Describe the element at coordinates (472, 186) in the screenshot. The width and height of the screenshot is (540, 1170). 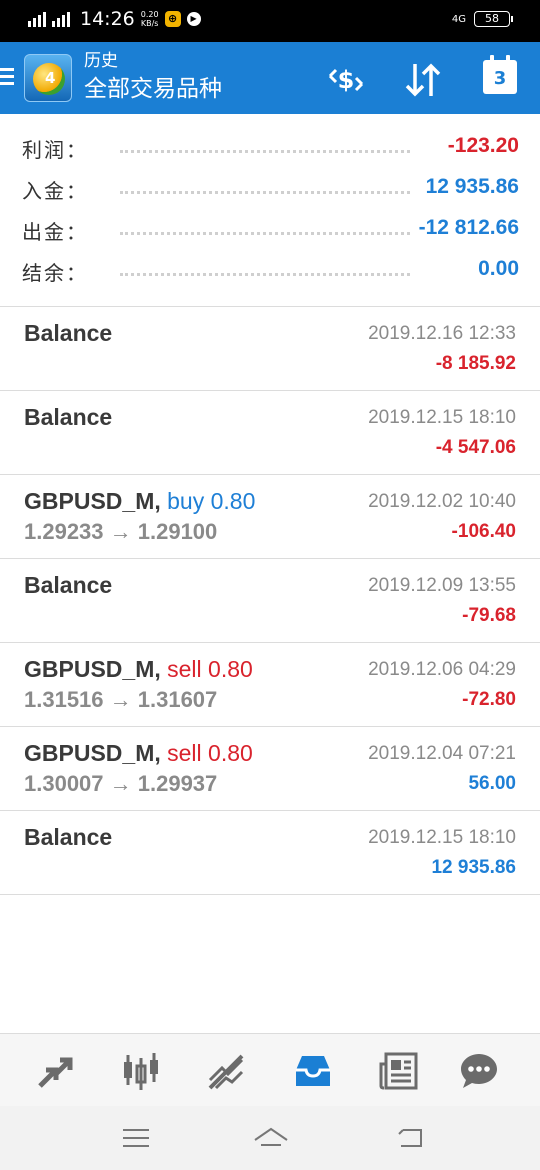
I see `deposit-value: 12 935.86` at that location.